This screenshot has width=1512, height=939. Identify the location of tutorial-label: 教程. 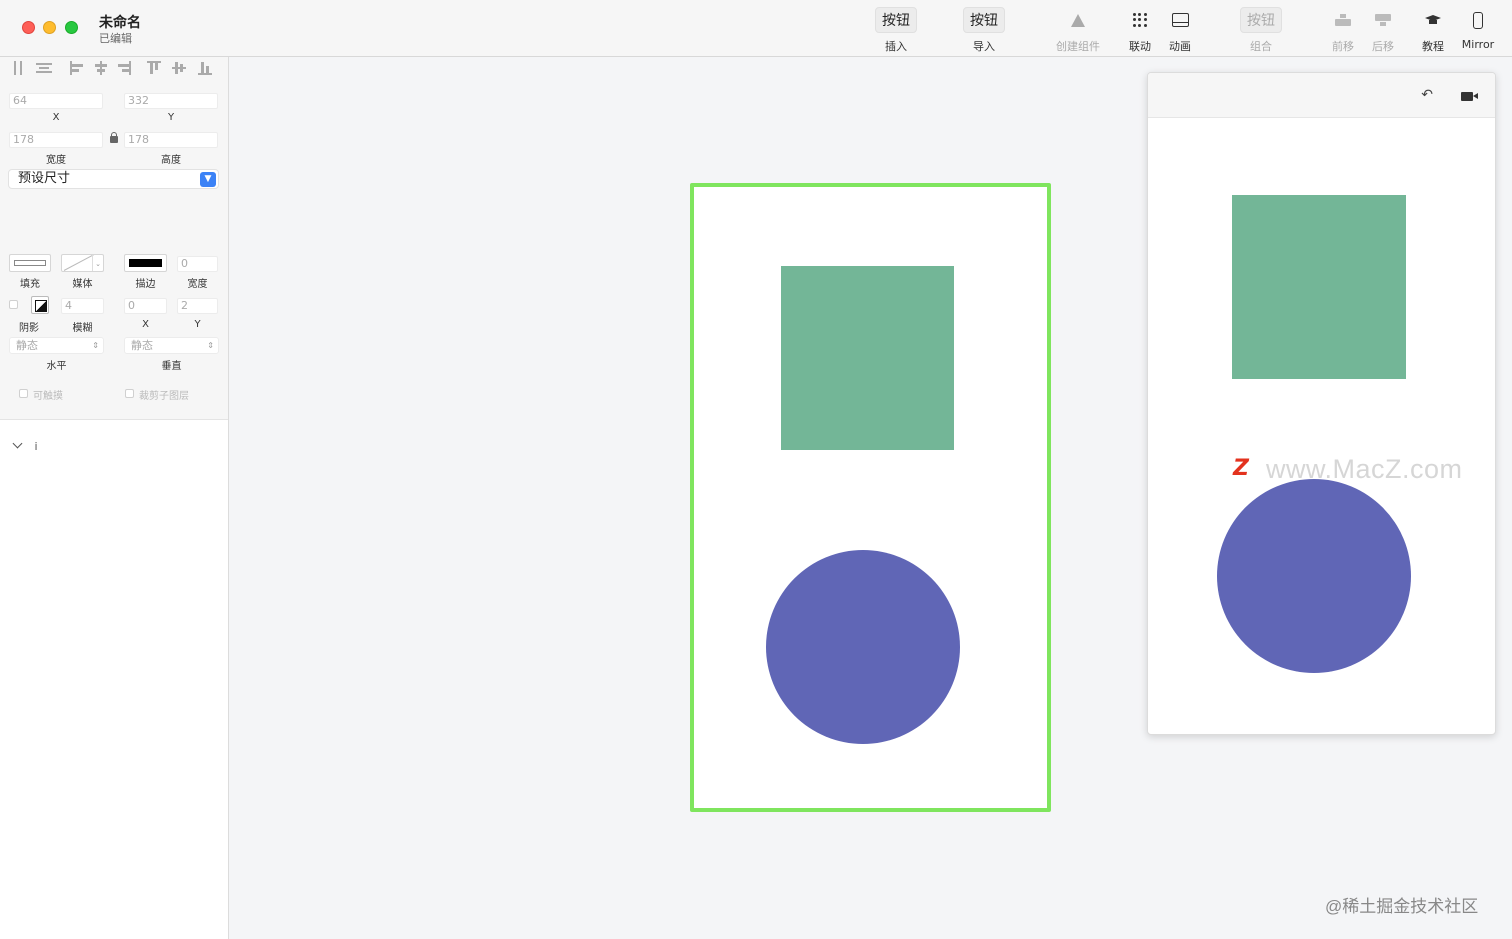
(1433, 46).